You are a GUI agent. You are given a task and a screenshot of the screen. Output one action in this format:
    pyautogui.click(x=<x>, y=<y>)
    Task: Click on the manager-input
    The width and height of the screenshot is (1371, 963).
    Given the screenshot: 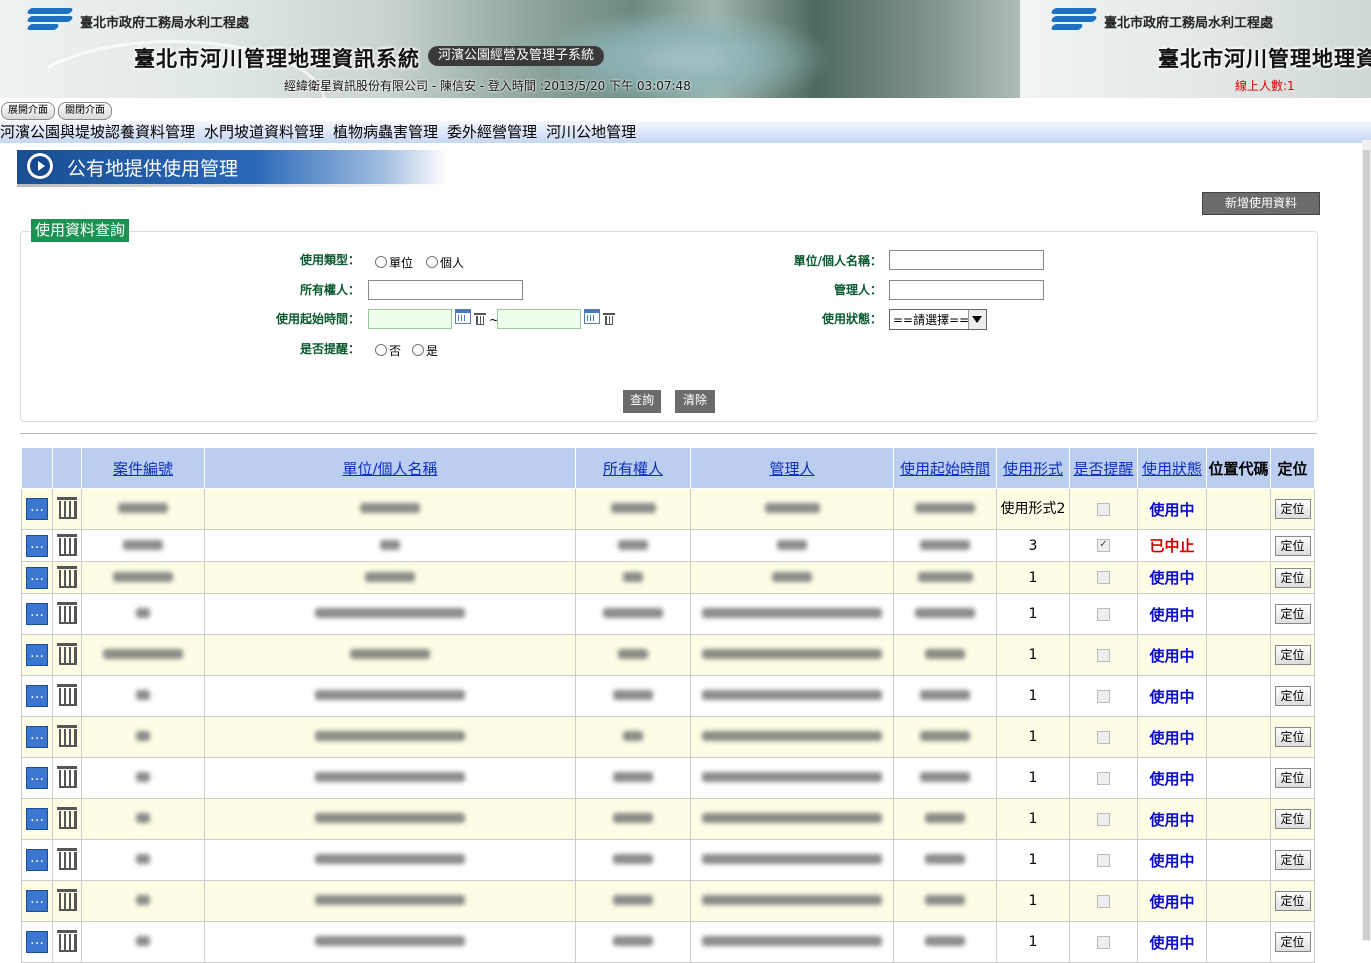 What is the action you would take?
    pyautogui.click(x=966, y=290)
    